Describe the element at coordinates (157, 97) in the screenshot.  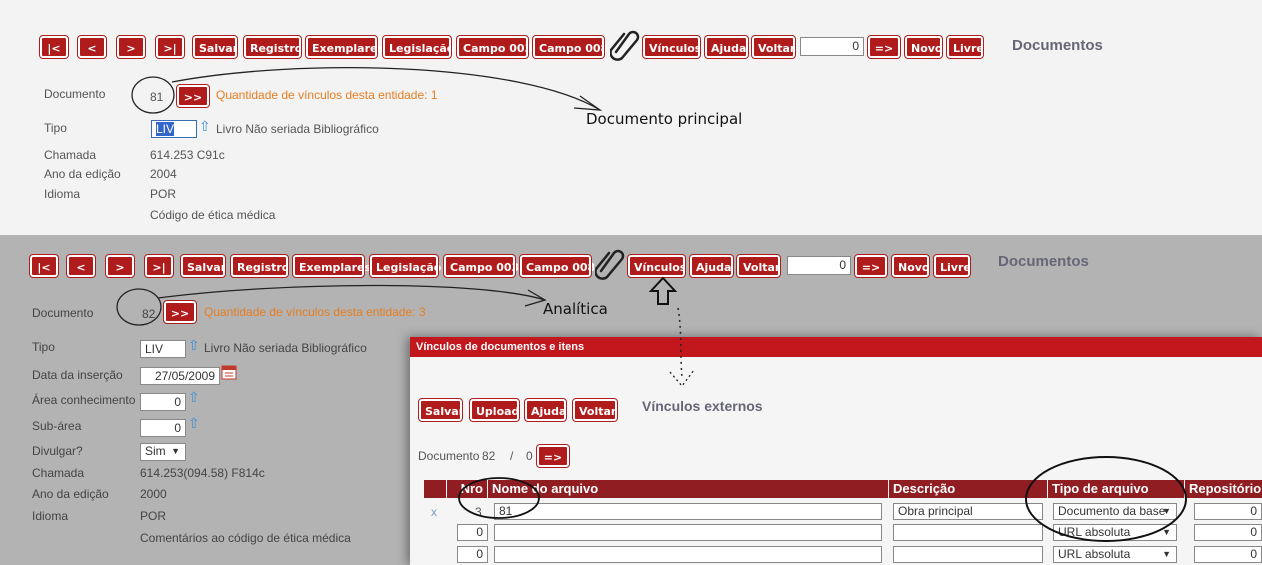
I see `documento-value: 81` at that location.